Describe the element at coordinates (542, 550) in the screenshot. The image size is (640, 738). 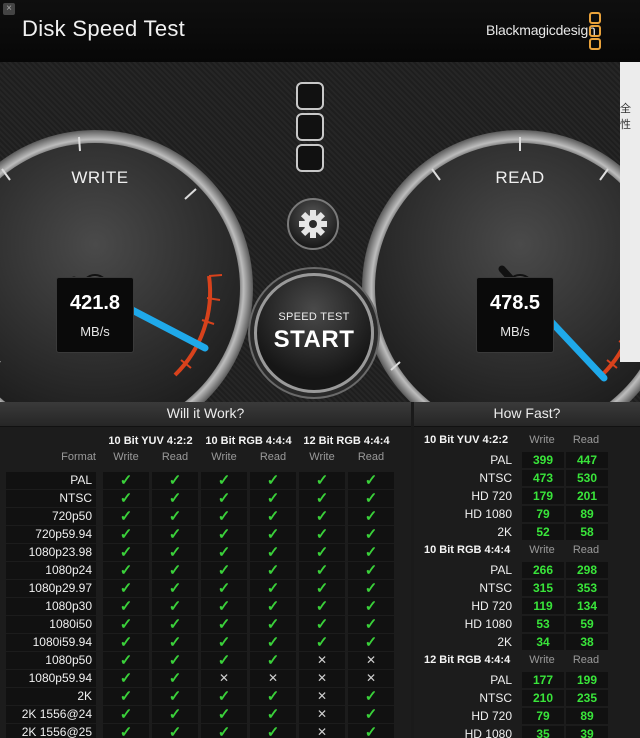
I see `write-column-header: Write` at that location.